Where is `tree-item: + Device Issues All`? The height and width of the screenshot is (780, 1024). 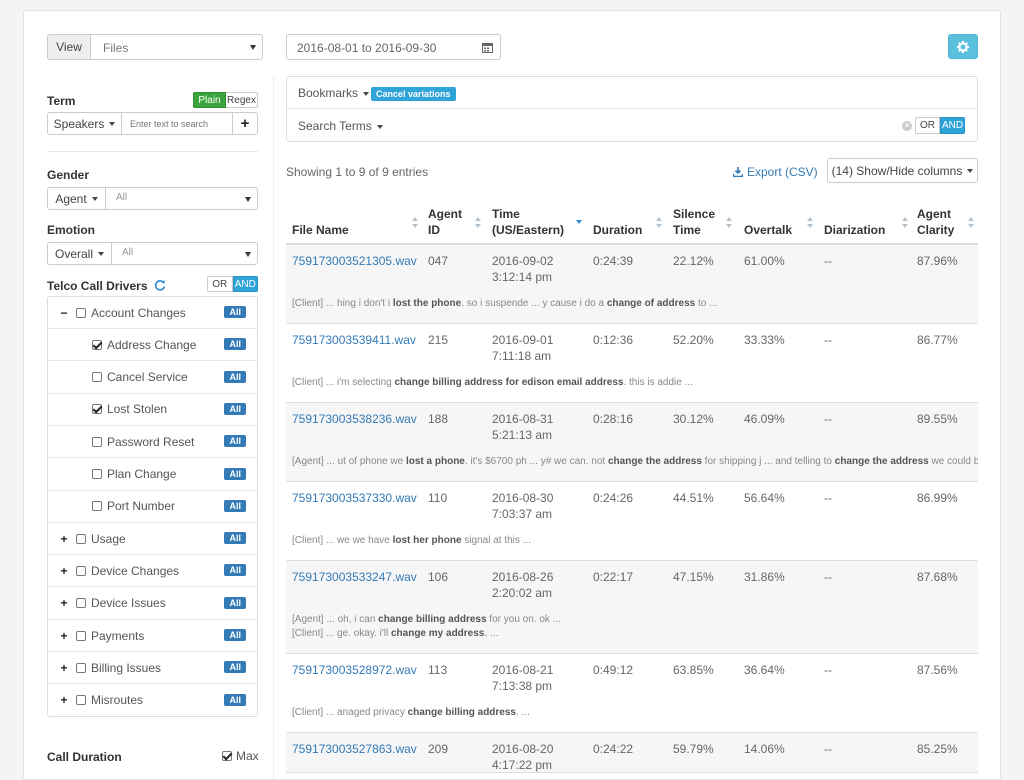 tree-item: + Device Issues All is located at coordinates (152, 604).